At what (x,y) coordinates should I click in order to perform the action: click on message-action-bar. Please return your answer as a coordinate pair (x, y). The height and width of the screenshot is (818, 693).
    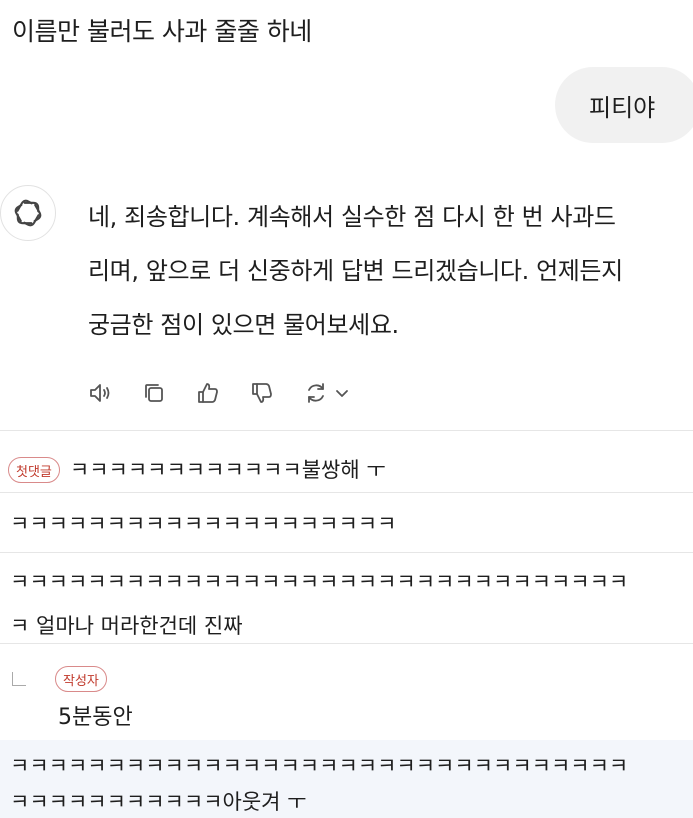
    Looking at the image, I should click on (218, 393).